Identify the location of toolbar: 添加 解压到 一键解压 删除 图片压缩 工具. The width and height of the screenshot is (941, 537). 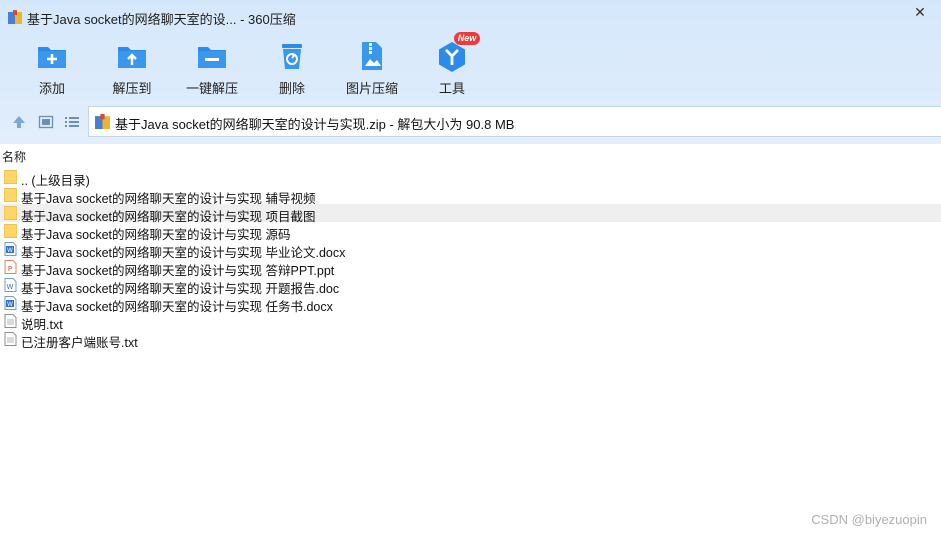
(300, 68).